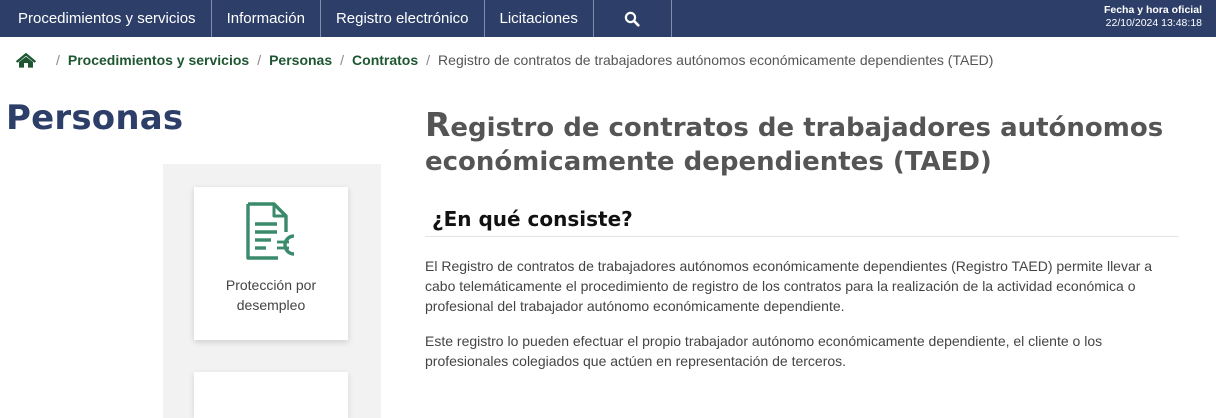  Describe the element at coordinates (300, 60) in the screenshot. I see `breadcrumb-personas: Personas` at that location.